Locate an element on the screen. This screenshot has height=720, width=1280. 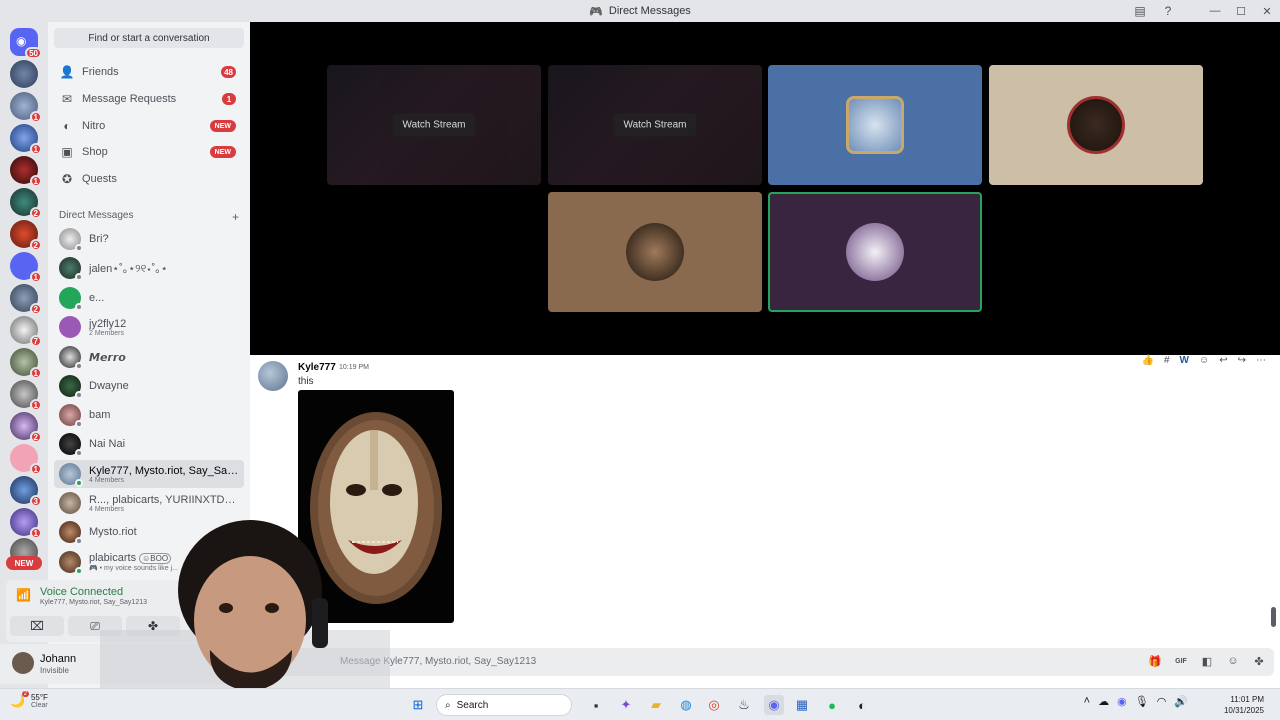
nav-nitro: ◐ Nitro NEW is located at coordinates (149, 126).